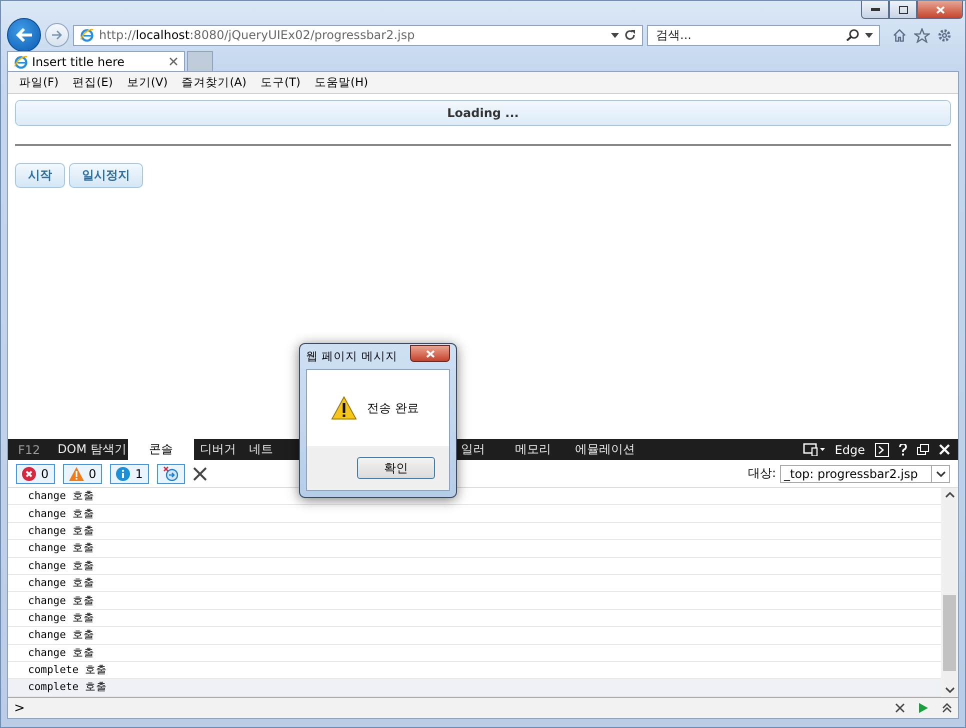 The height and width of the screenshot is (728, 966). What do you see at coordinates (393, 408) in the screenshot?
I see `dialog-message: 전송 완료` at bounding box center [393, 408].